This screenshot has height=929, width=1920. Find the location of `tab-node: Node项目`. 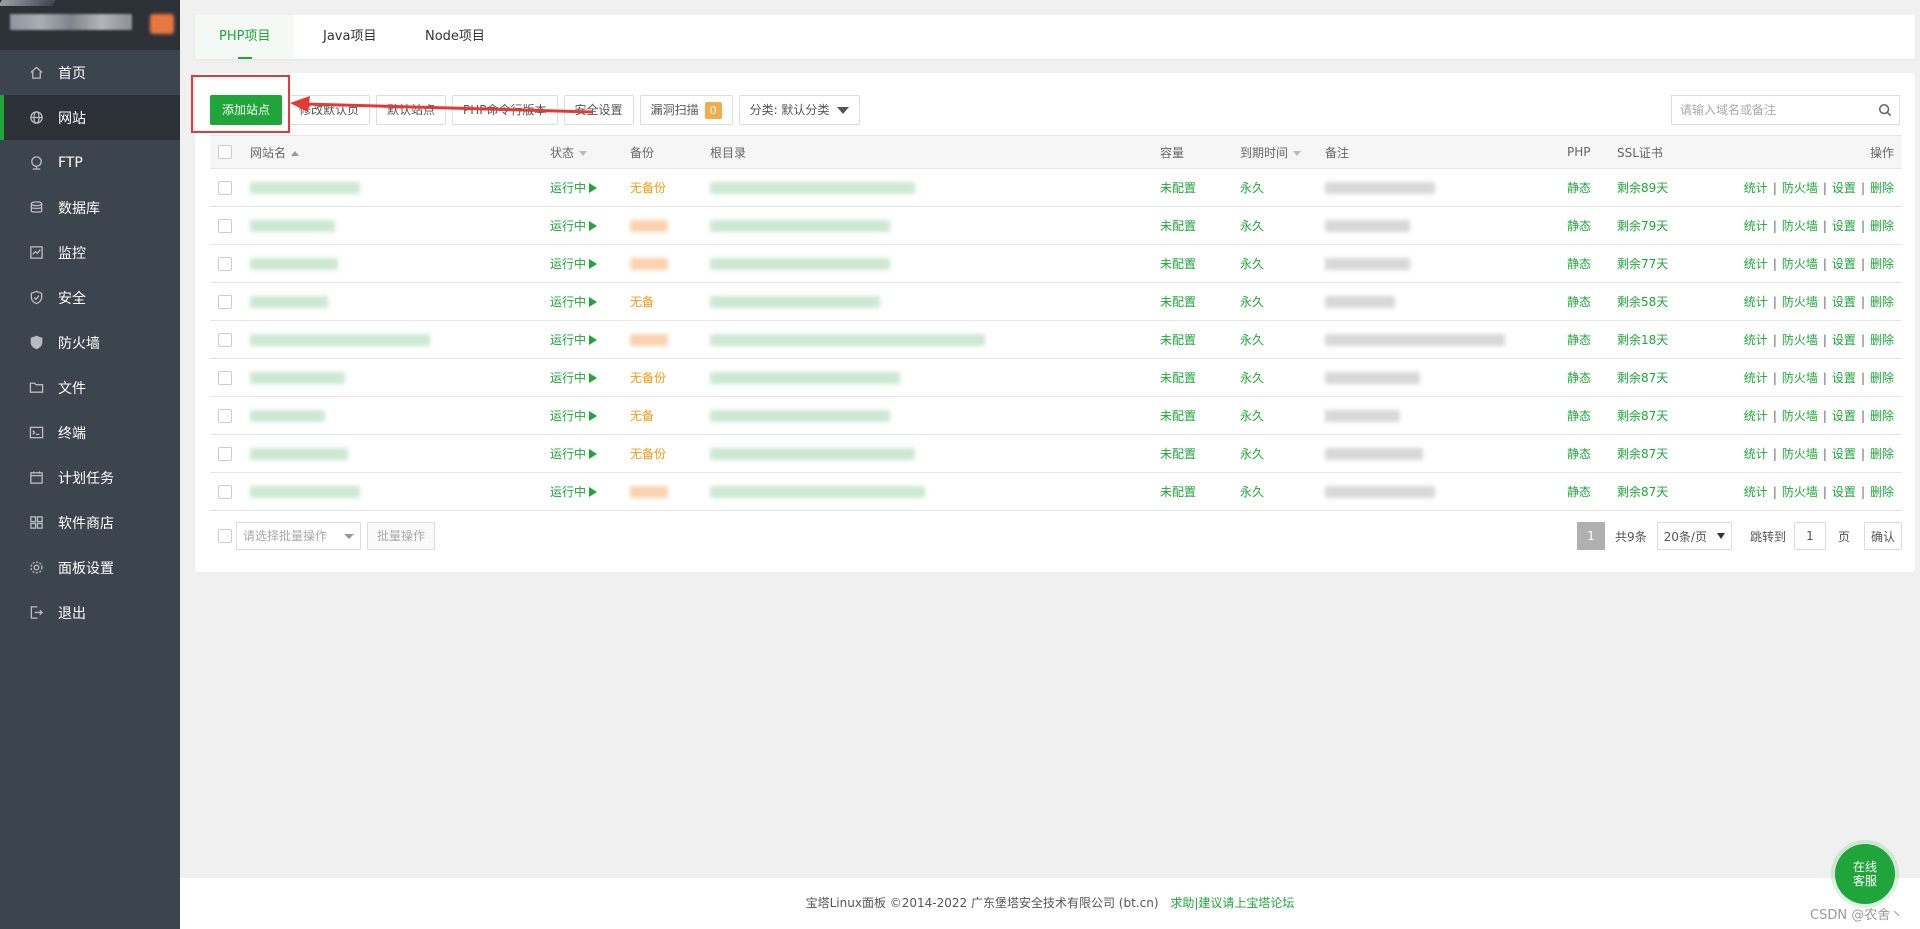

tab-node: Node项目 is located at coordinates (455, 37).